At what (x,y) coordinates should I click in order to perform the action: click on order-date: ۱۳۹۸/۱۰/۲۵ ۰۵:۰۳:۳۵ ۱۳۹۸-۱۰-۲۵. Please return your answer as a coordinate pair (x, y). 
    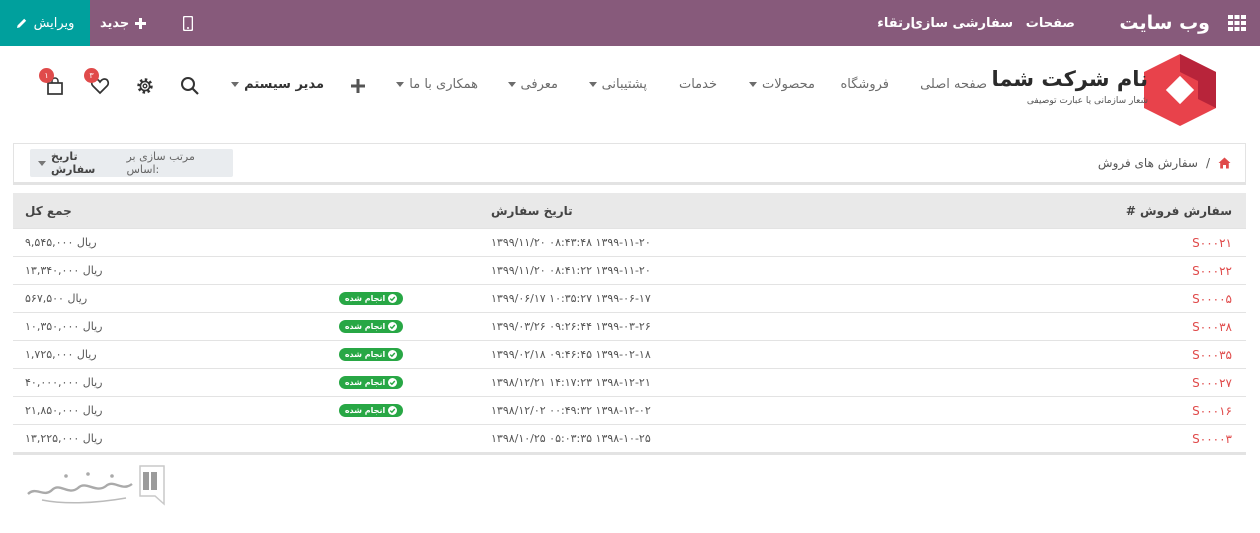
    Looking at the image, I should click on (571, 438).